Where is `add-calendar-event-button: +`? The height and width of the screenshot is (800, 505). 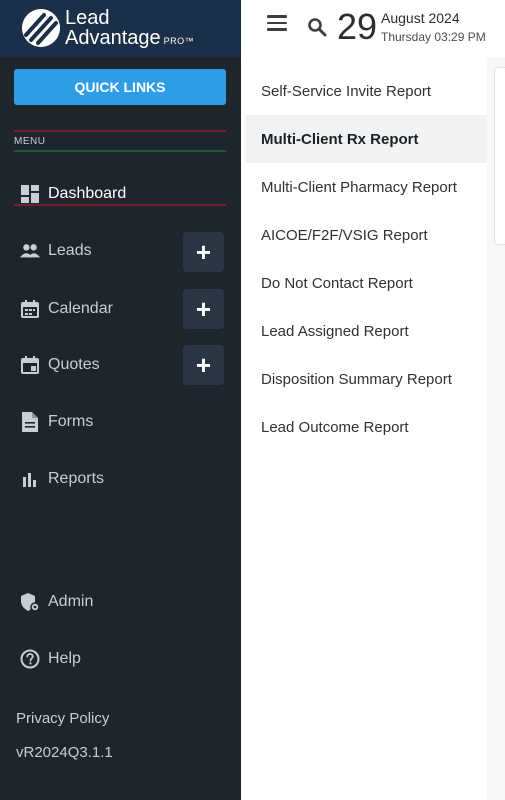 add-calendar-event-button: + is located at coordinates (203, 309).